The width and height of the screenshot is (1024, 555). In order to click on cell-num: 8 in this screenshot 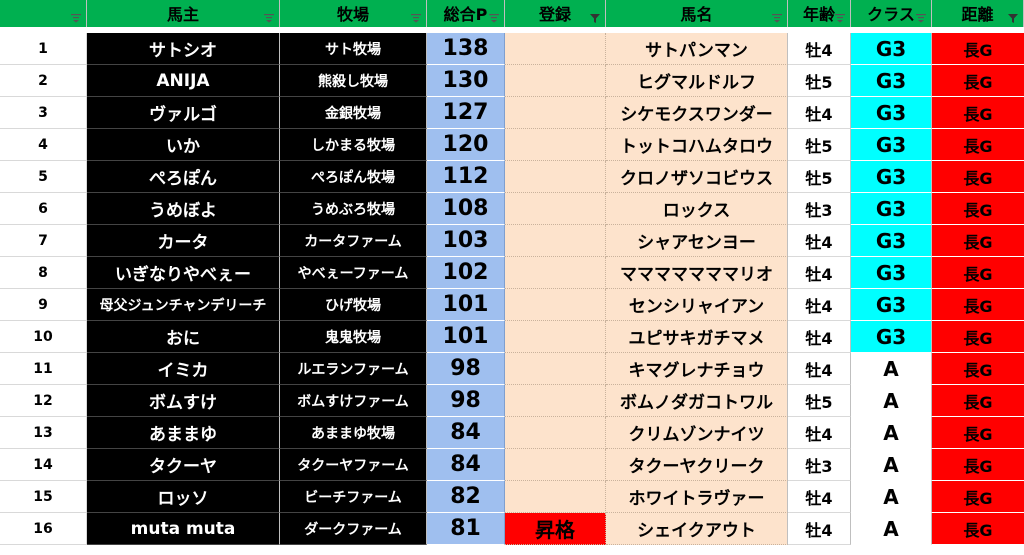, I will do `click(43, 273)`.